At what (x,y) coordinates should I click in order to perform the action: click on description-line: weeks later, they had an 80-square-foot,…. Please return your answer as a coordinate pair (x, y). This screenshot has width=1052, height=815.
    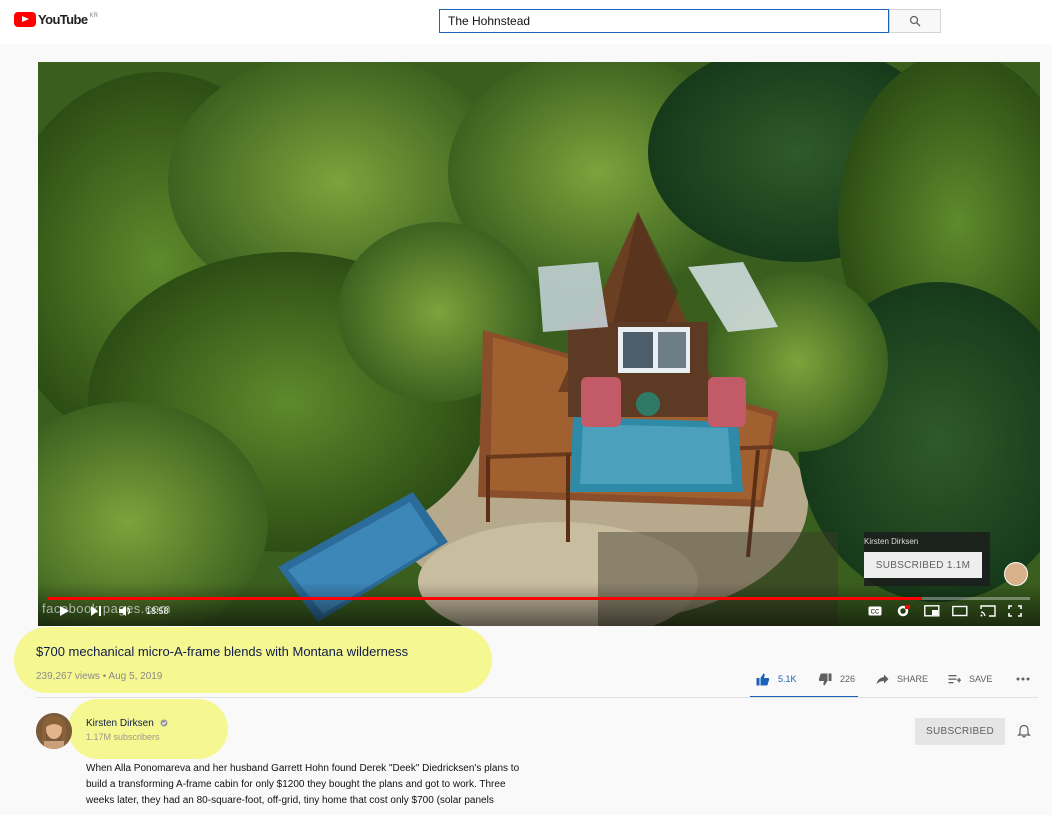
    Looking at the image, I should click on (290, 800).